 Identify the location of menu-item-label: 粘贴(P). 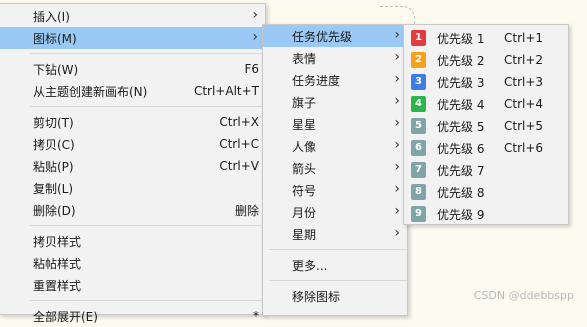
(53, 166).